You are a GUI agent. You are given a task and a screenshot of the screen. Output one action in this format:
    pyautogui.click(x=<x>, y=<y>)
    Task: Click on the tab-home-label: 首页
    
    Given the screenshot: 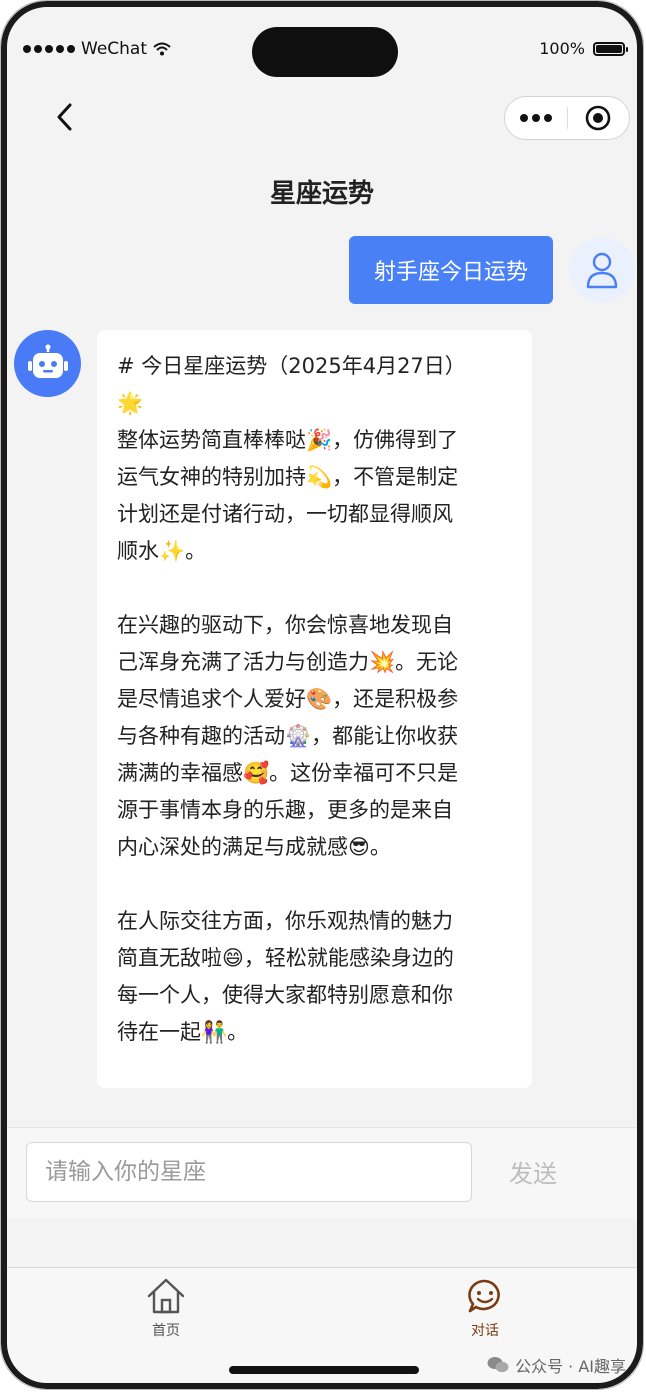 What is the action you would take?
    pyautogui.click(x=166, y=1331)
    